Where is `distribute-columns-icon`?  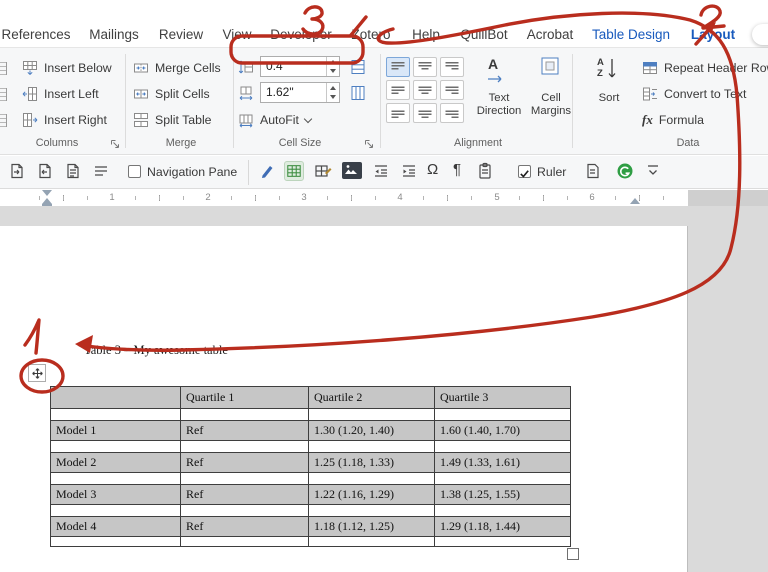
distribute-columns-icon is located at coordinates (358, 93).